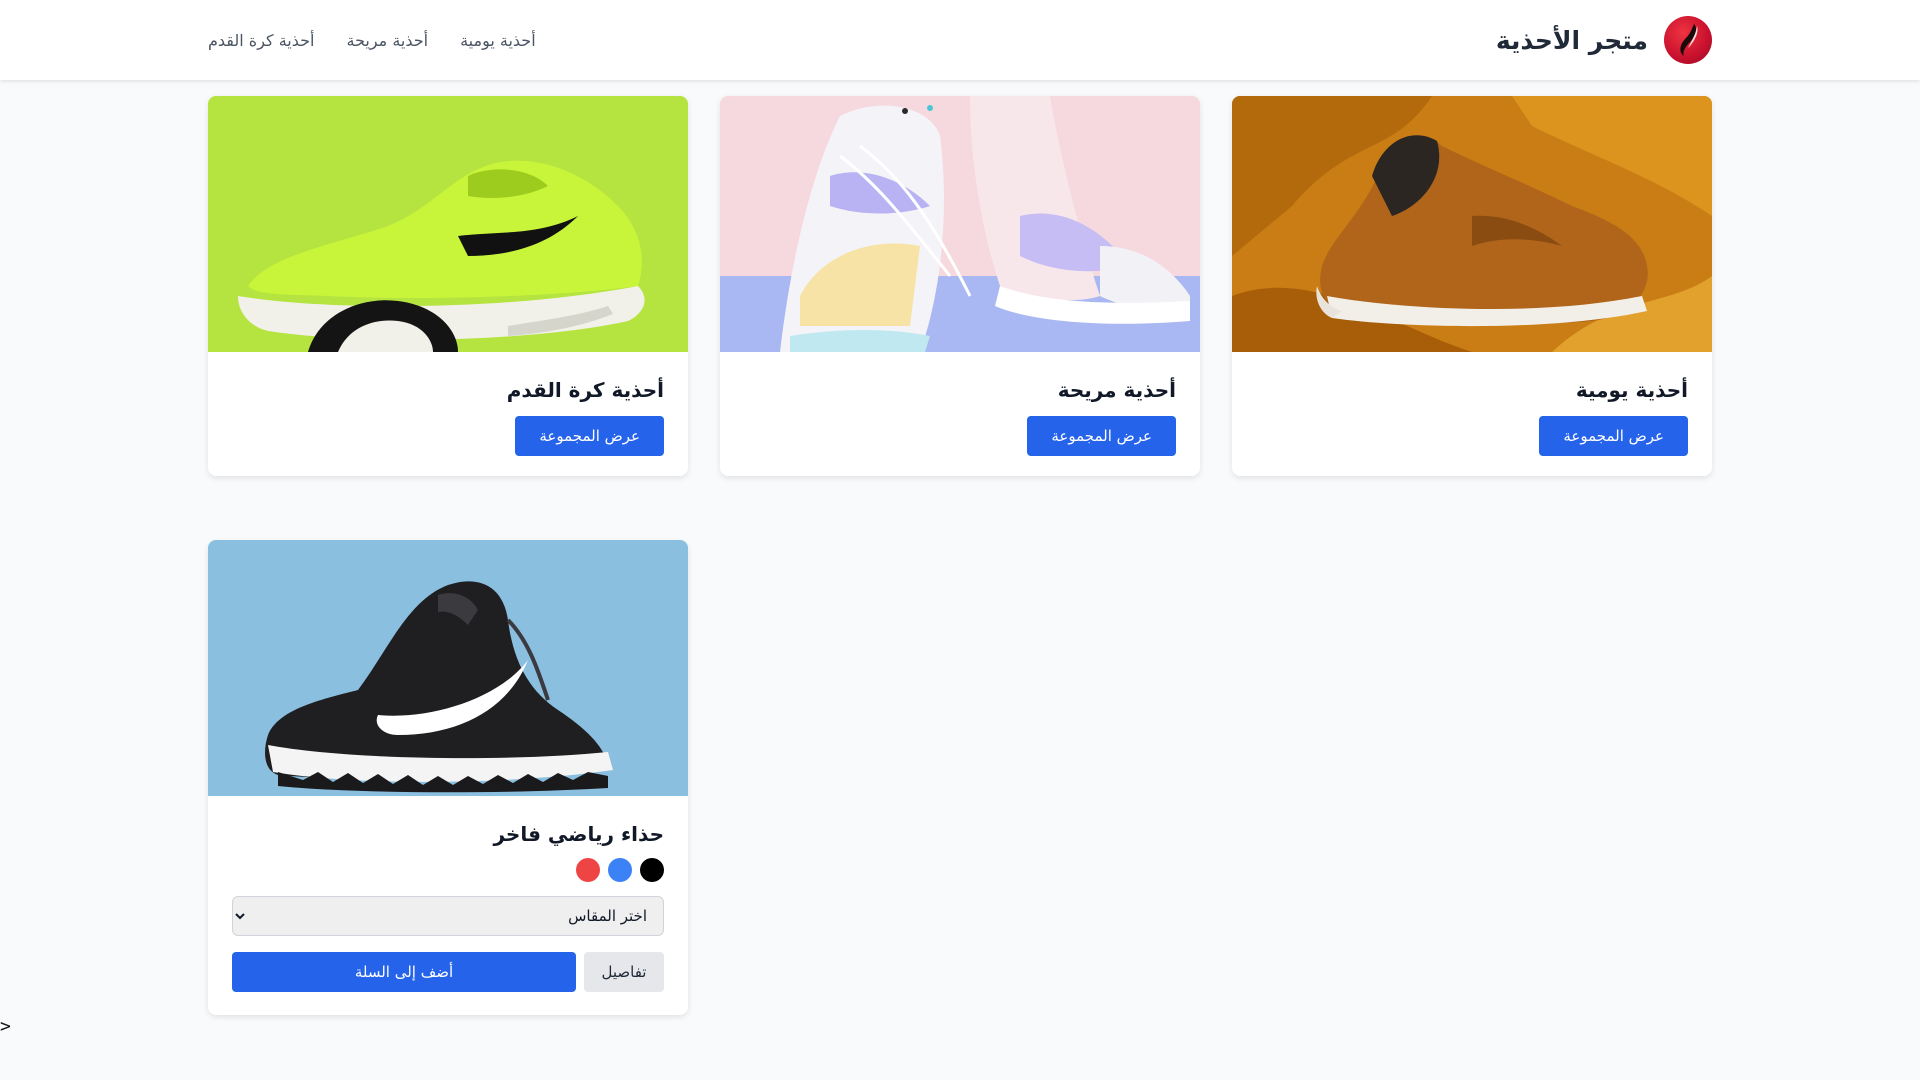 This screenshot has height=1080, width=1920. I want to click on collection-card-casual: أحذية يومية عرض المجموعة, so click(1472, 286).